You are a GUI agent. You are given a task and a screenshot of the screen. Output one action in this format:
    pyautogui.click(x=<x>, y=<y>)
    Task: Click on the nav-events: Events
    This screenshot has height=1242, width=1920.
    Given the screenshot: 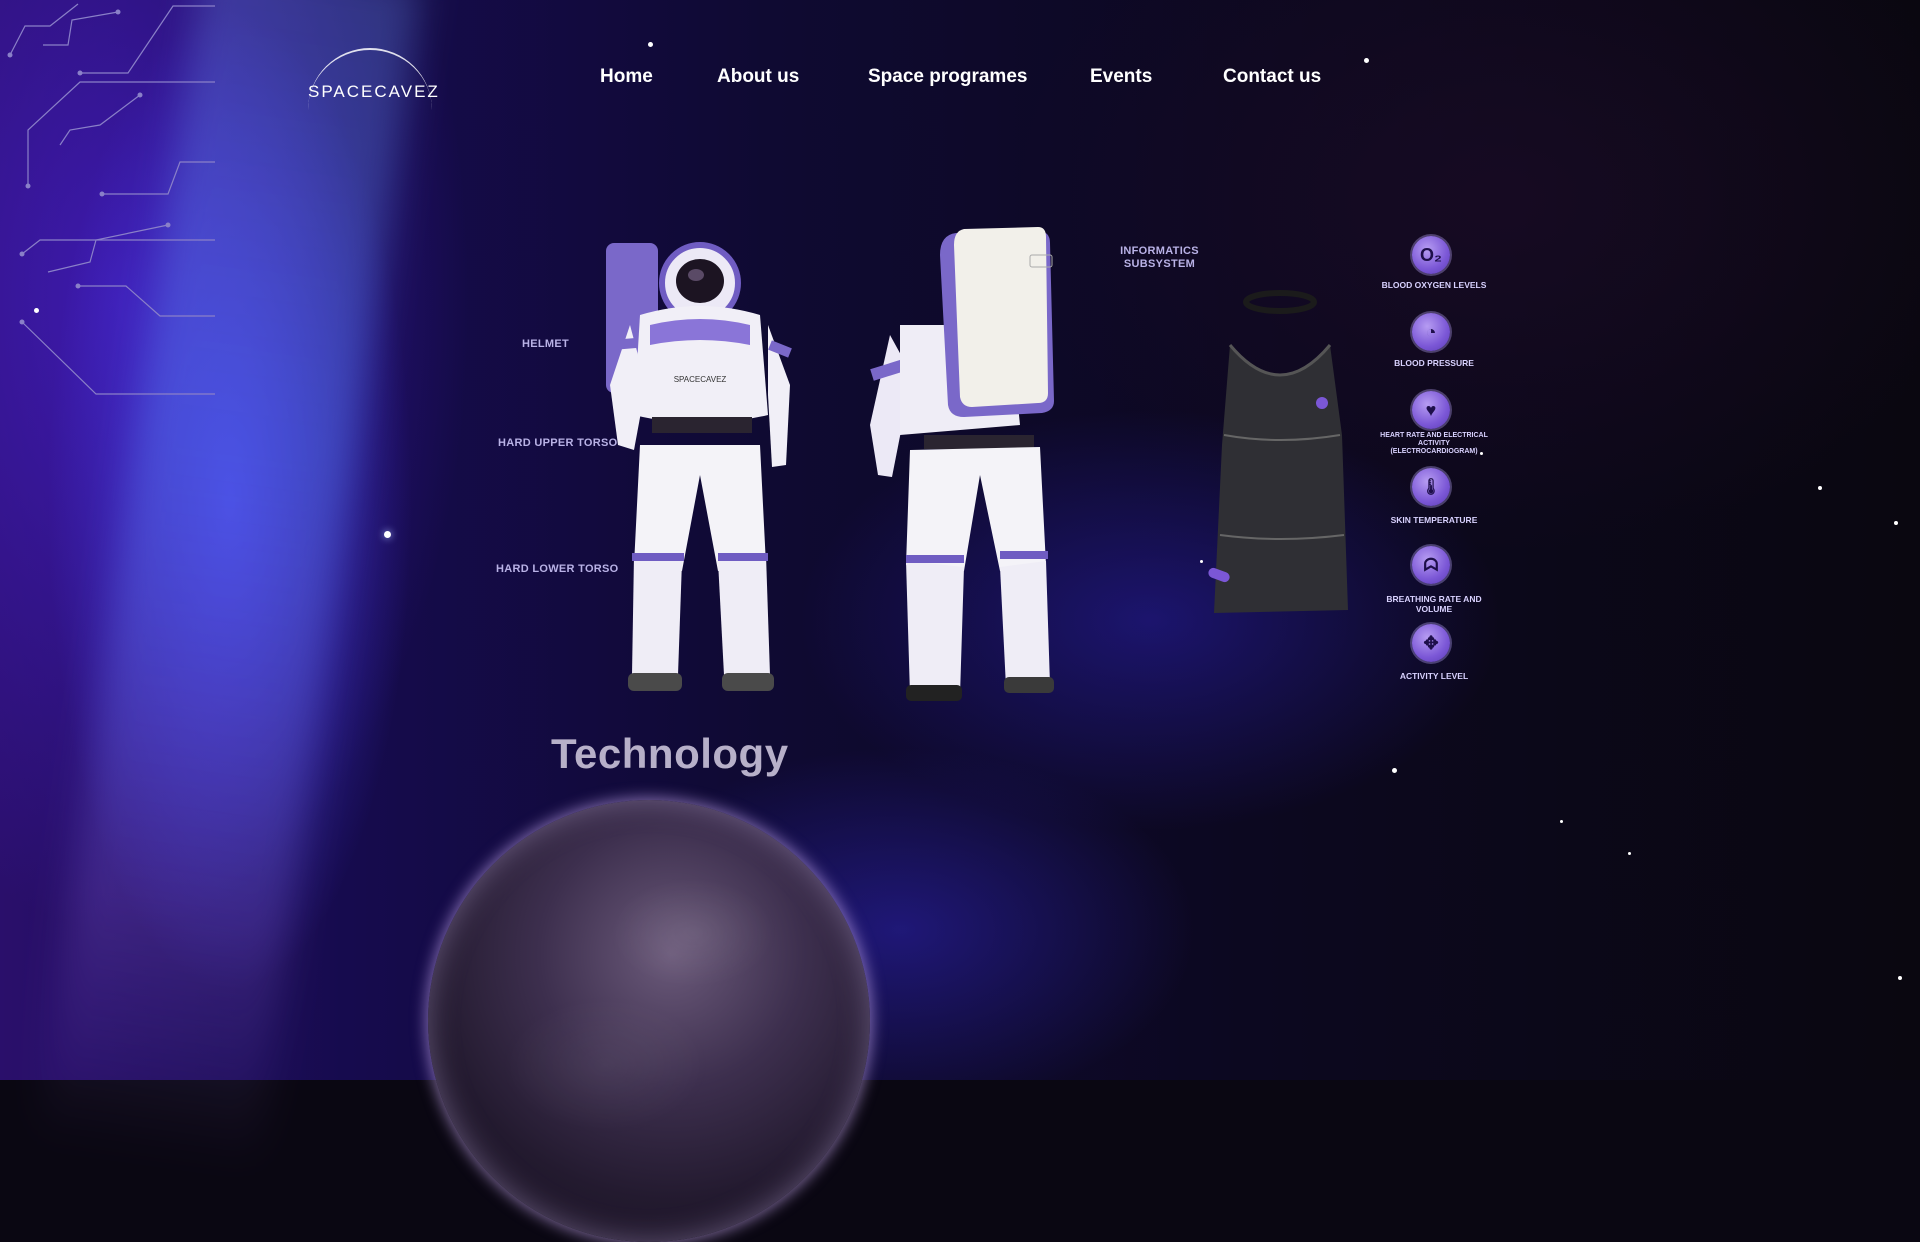 What is the action you would take?
    pyautogui.click(x=1121, y=77)
    